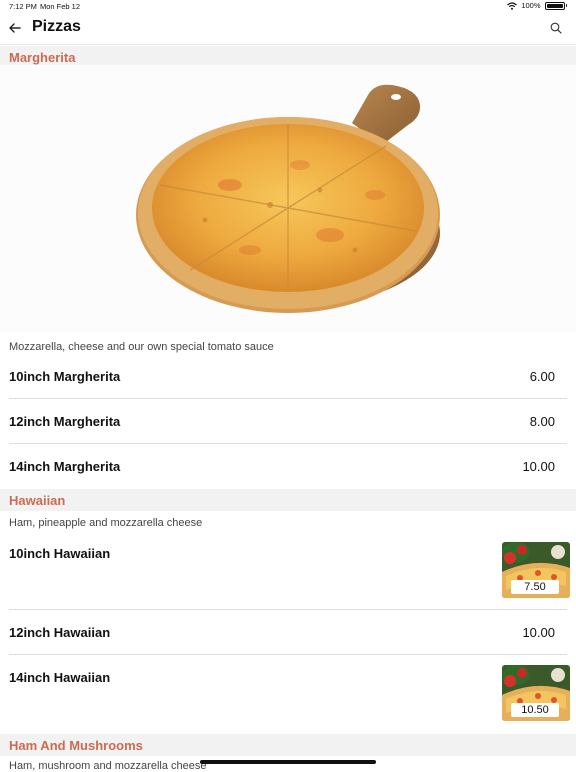 The image size is (576, 772). Describe the element at coordinates (566, 5) in the screenshot. I see `battery-tip` at that location.